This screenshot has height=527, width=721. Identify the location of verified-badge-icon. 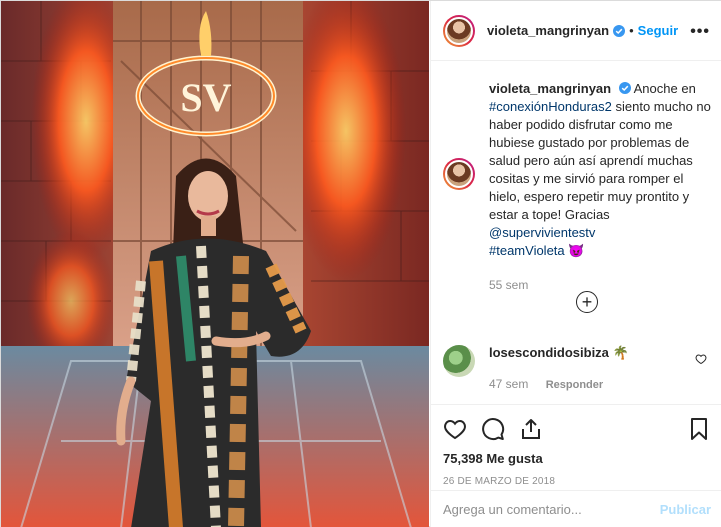
(619, 30).